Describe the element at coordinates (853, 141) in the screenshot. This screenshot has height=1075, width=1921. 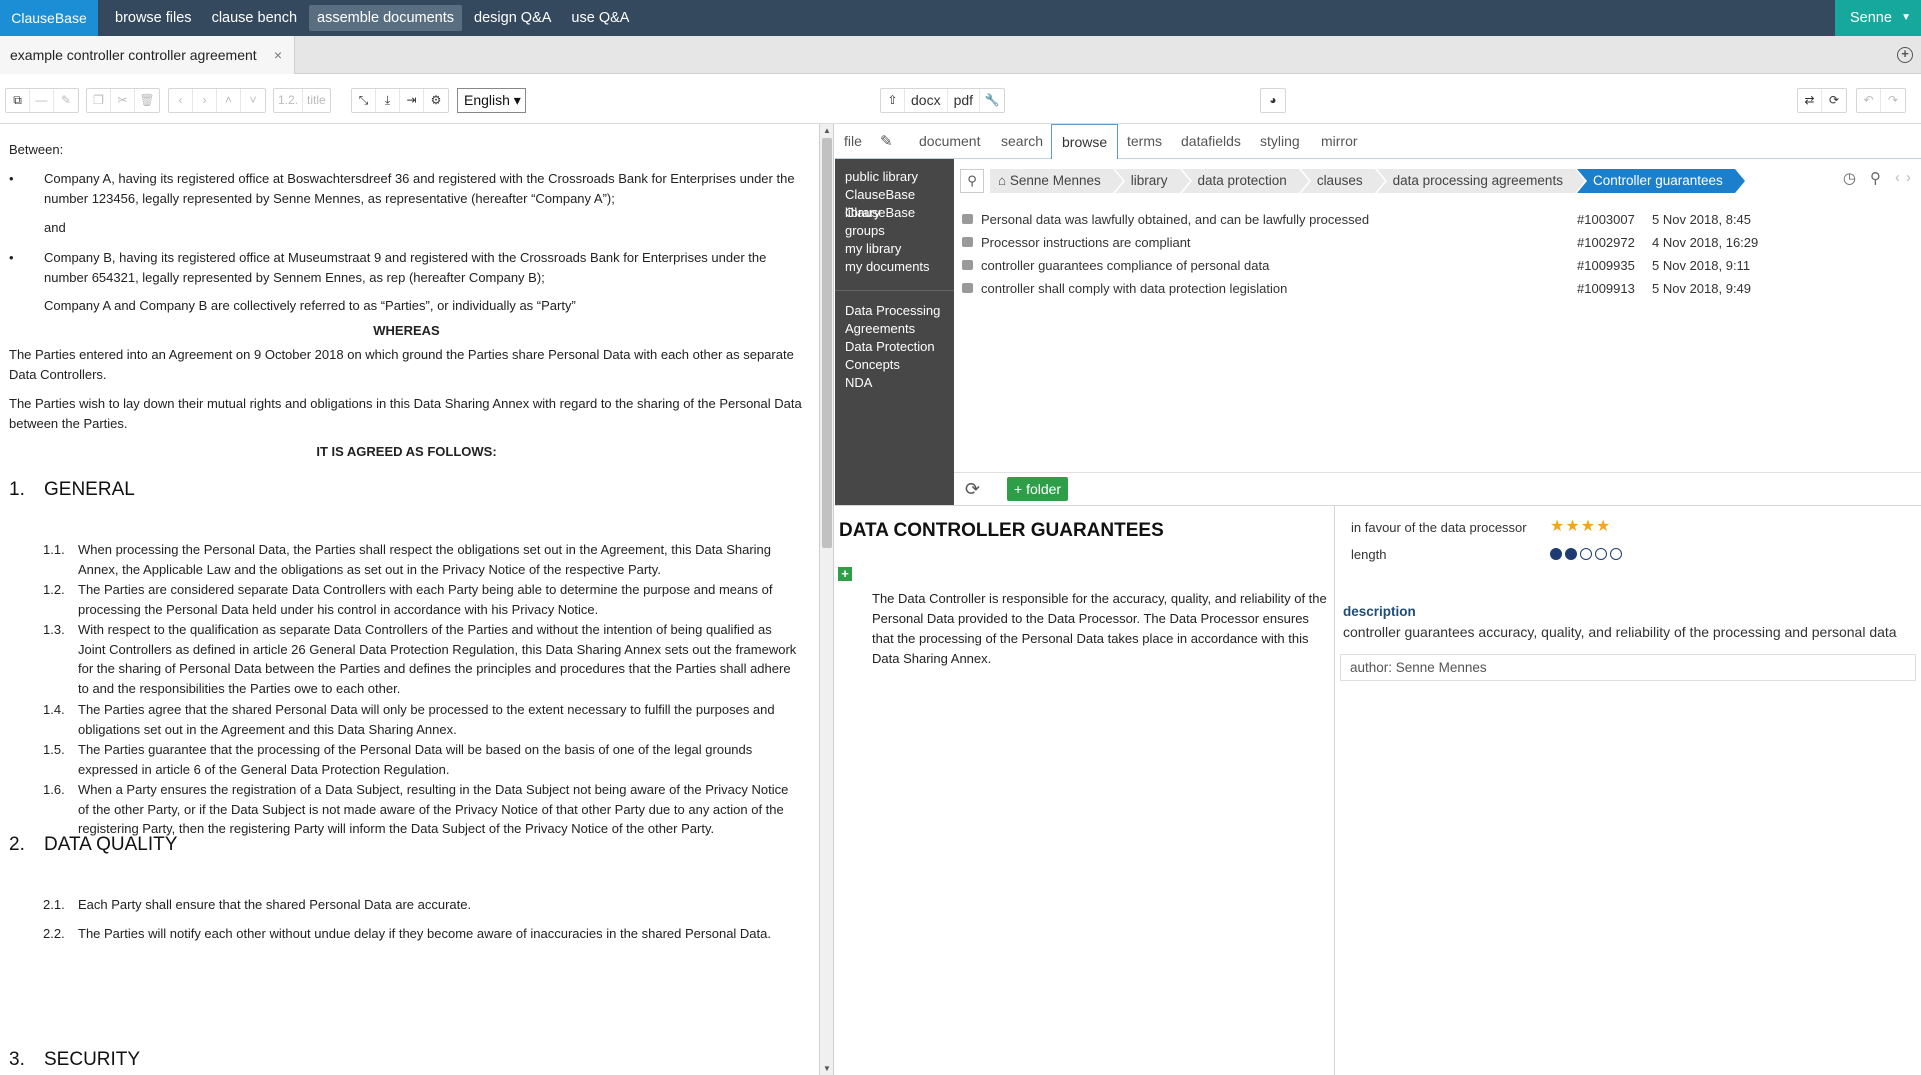
I see `tab-file: file` at that location.